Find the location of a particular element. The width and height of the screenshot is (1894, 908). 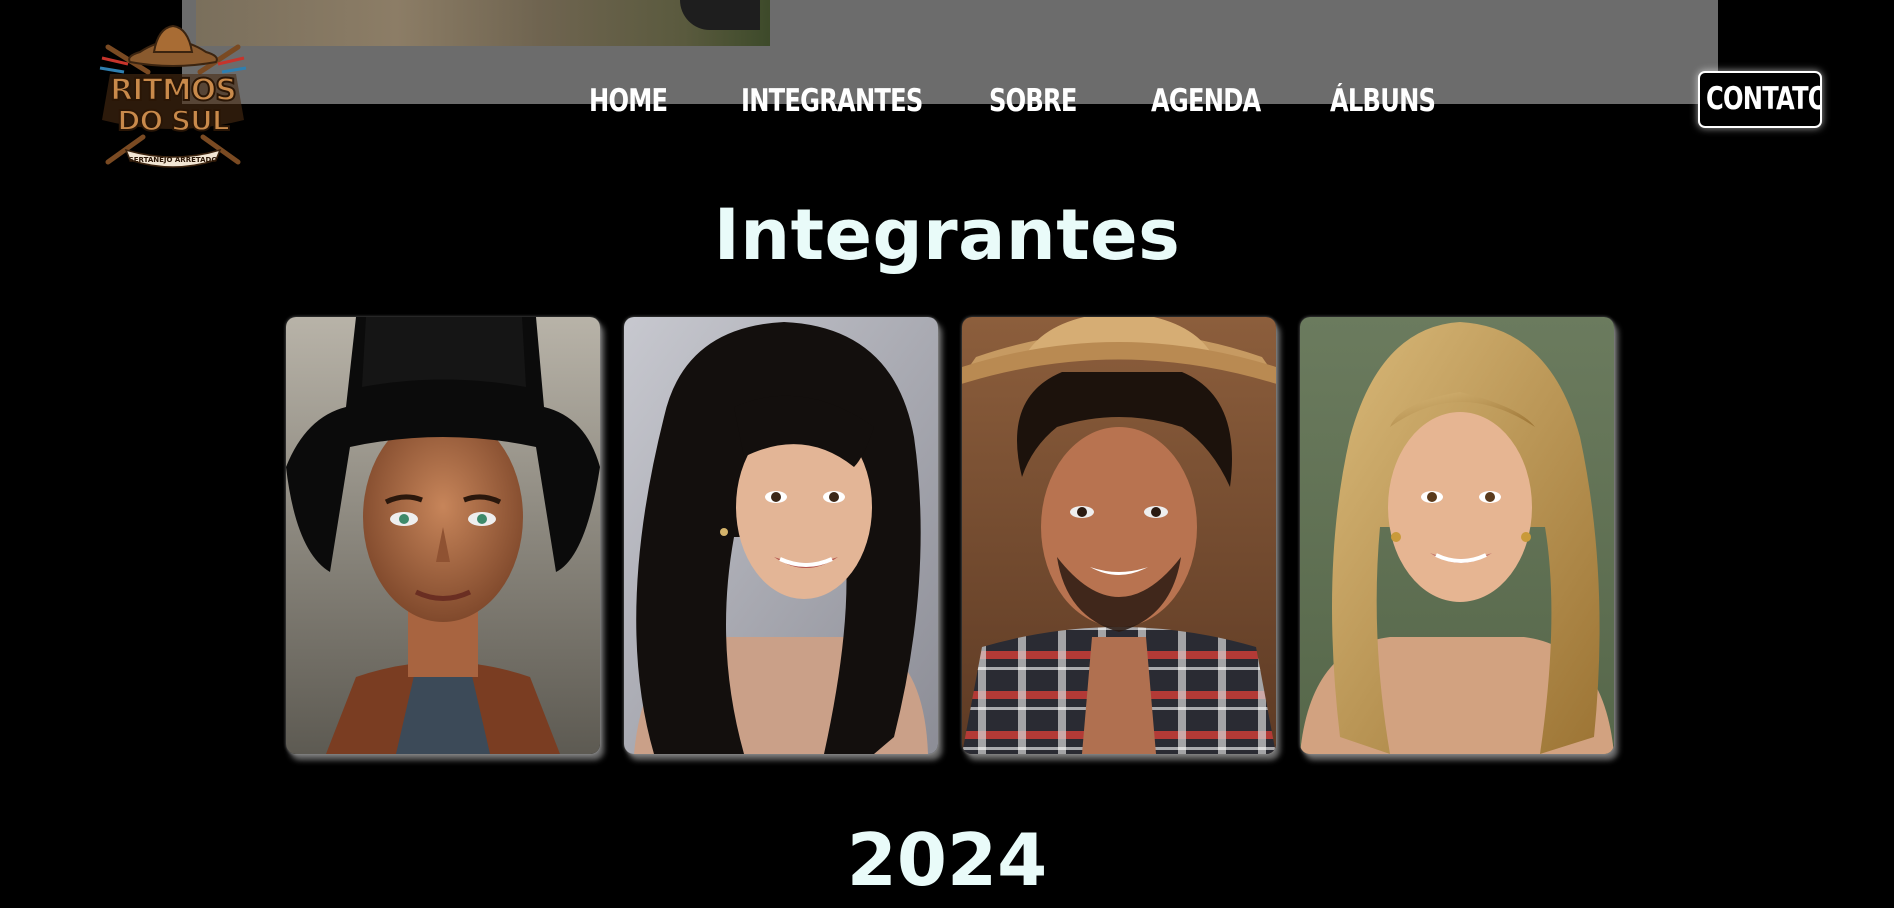

contact-button: CONTATO is located at coordinates (1760, 99).